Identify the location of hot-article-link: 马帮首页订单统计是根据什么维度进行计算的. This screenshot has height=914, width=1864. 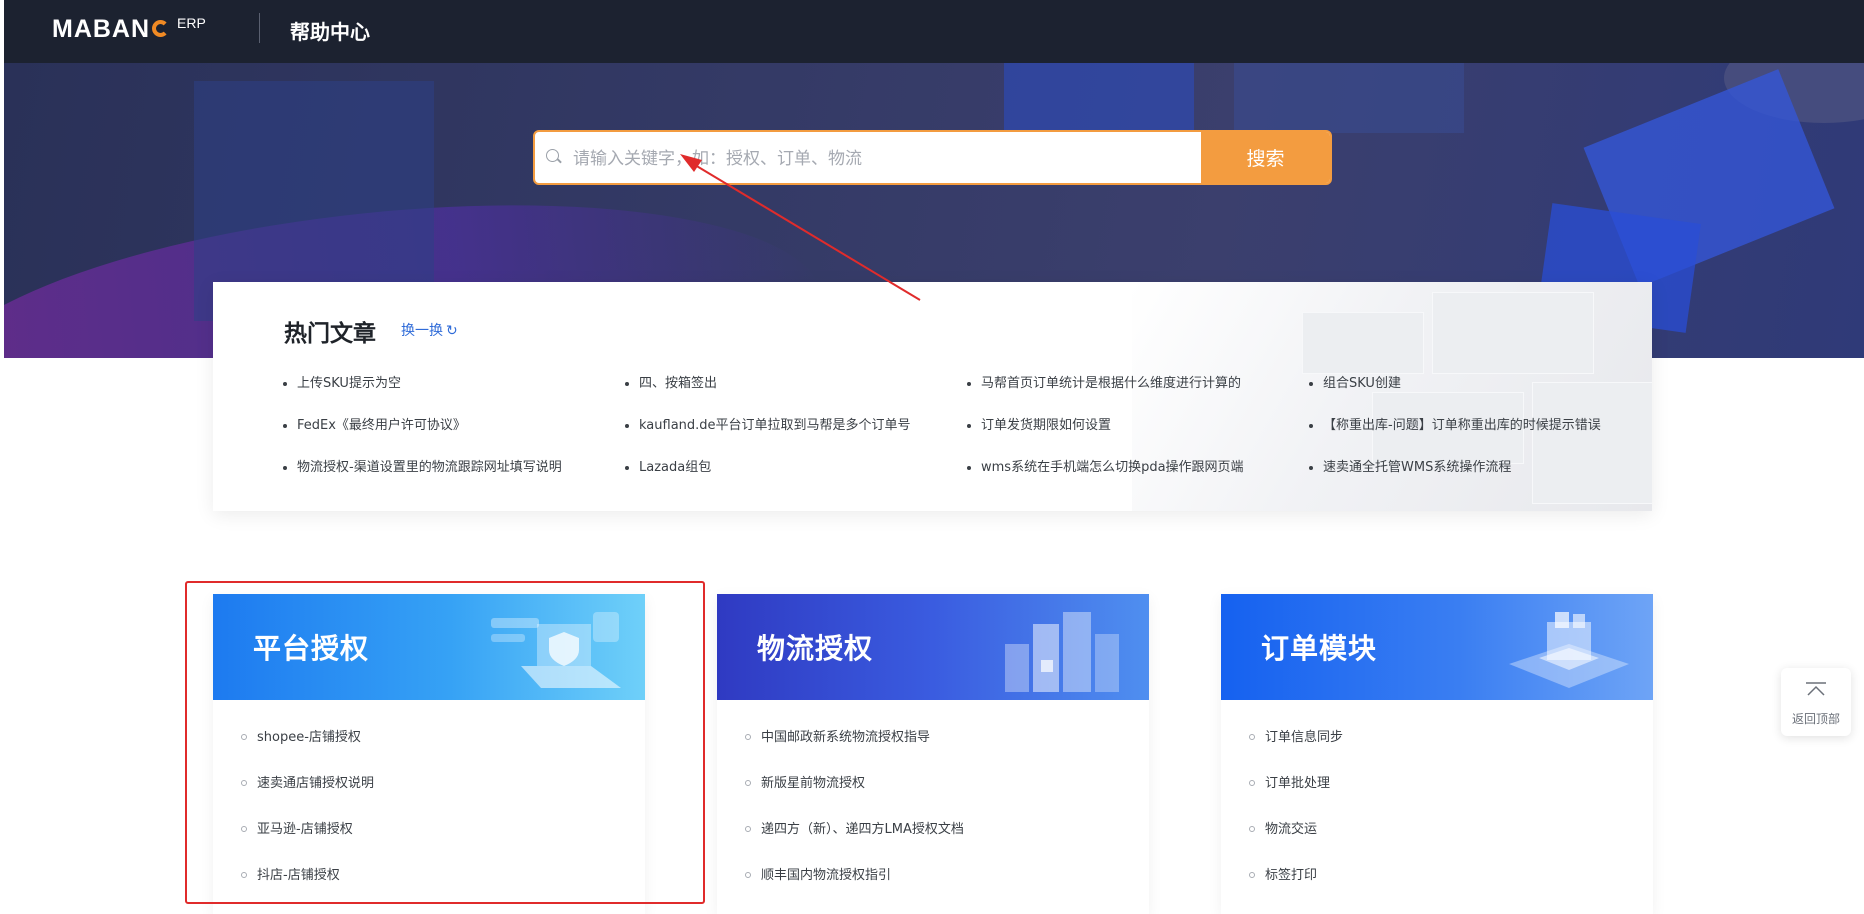
(1138, 384).